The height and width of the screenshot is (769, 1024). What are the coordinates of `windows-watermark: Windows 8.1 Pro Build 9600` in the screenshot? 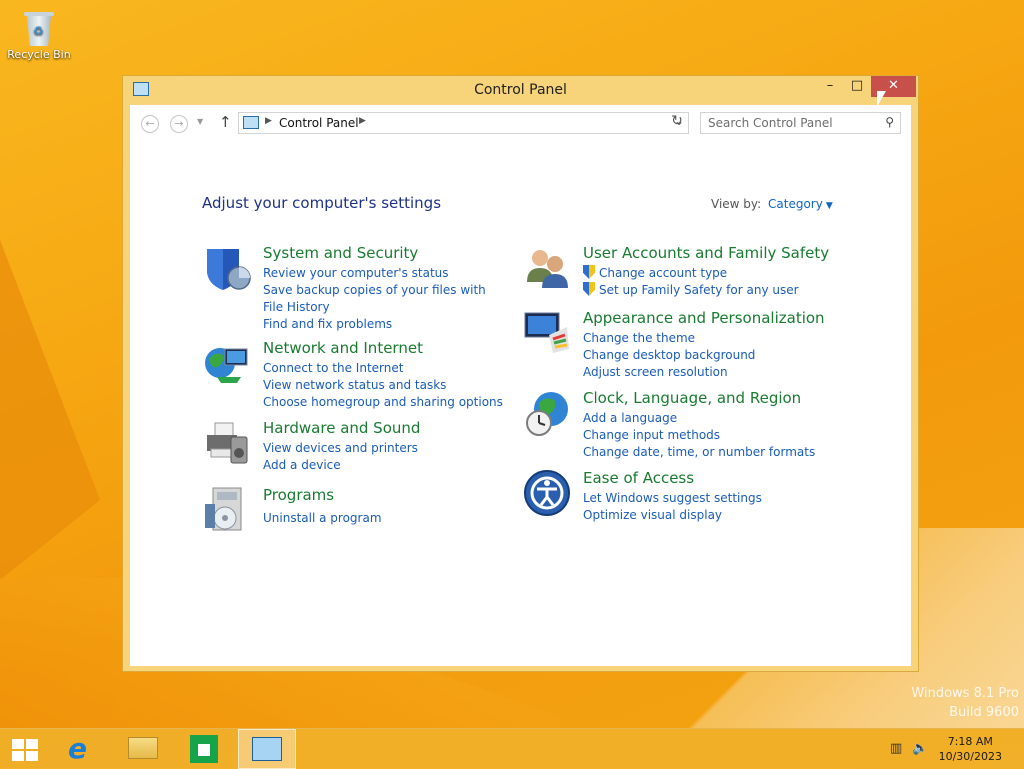 It's located at (965, 703).